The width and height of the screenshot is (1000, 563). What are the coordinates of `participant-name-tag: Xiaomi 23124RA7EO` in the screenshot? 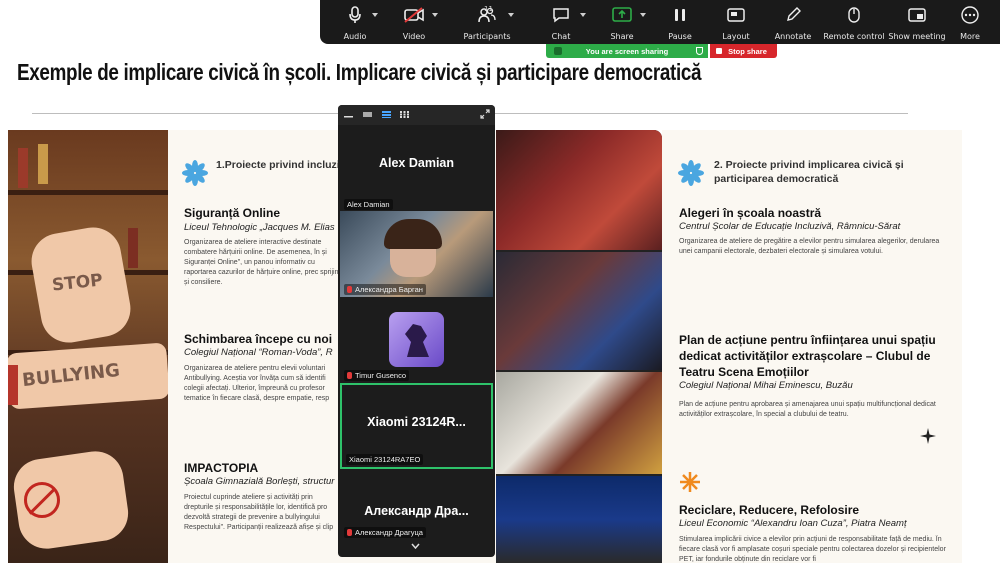 It's located at (385, 459).